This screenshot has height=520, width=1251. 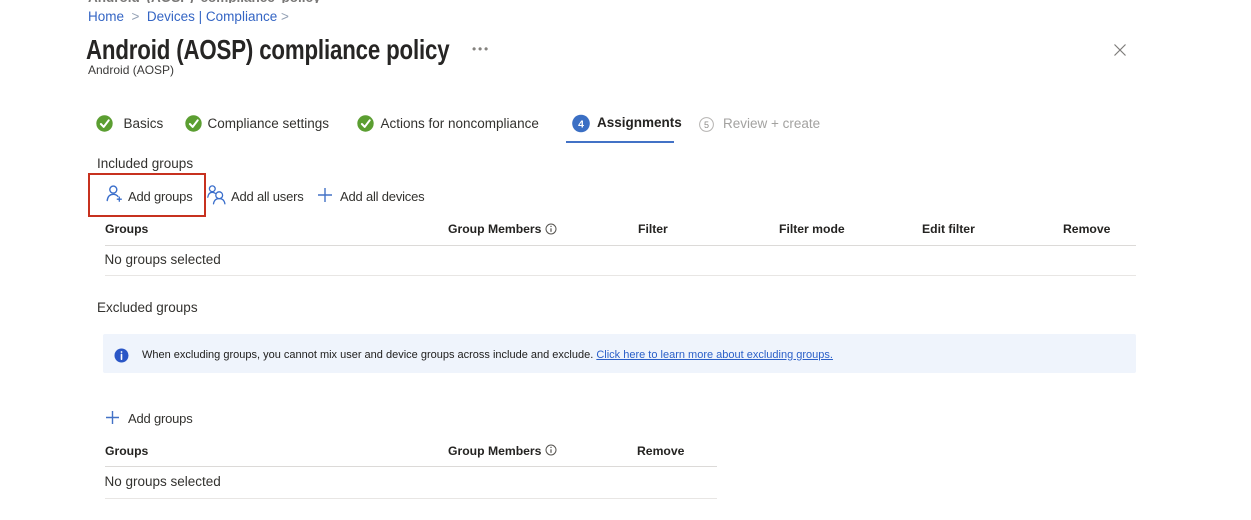 I want to click on svg-text: 5, so click(x=706, y=124).